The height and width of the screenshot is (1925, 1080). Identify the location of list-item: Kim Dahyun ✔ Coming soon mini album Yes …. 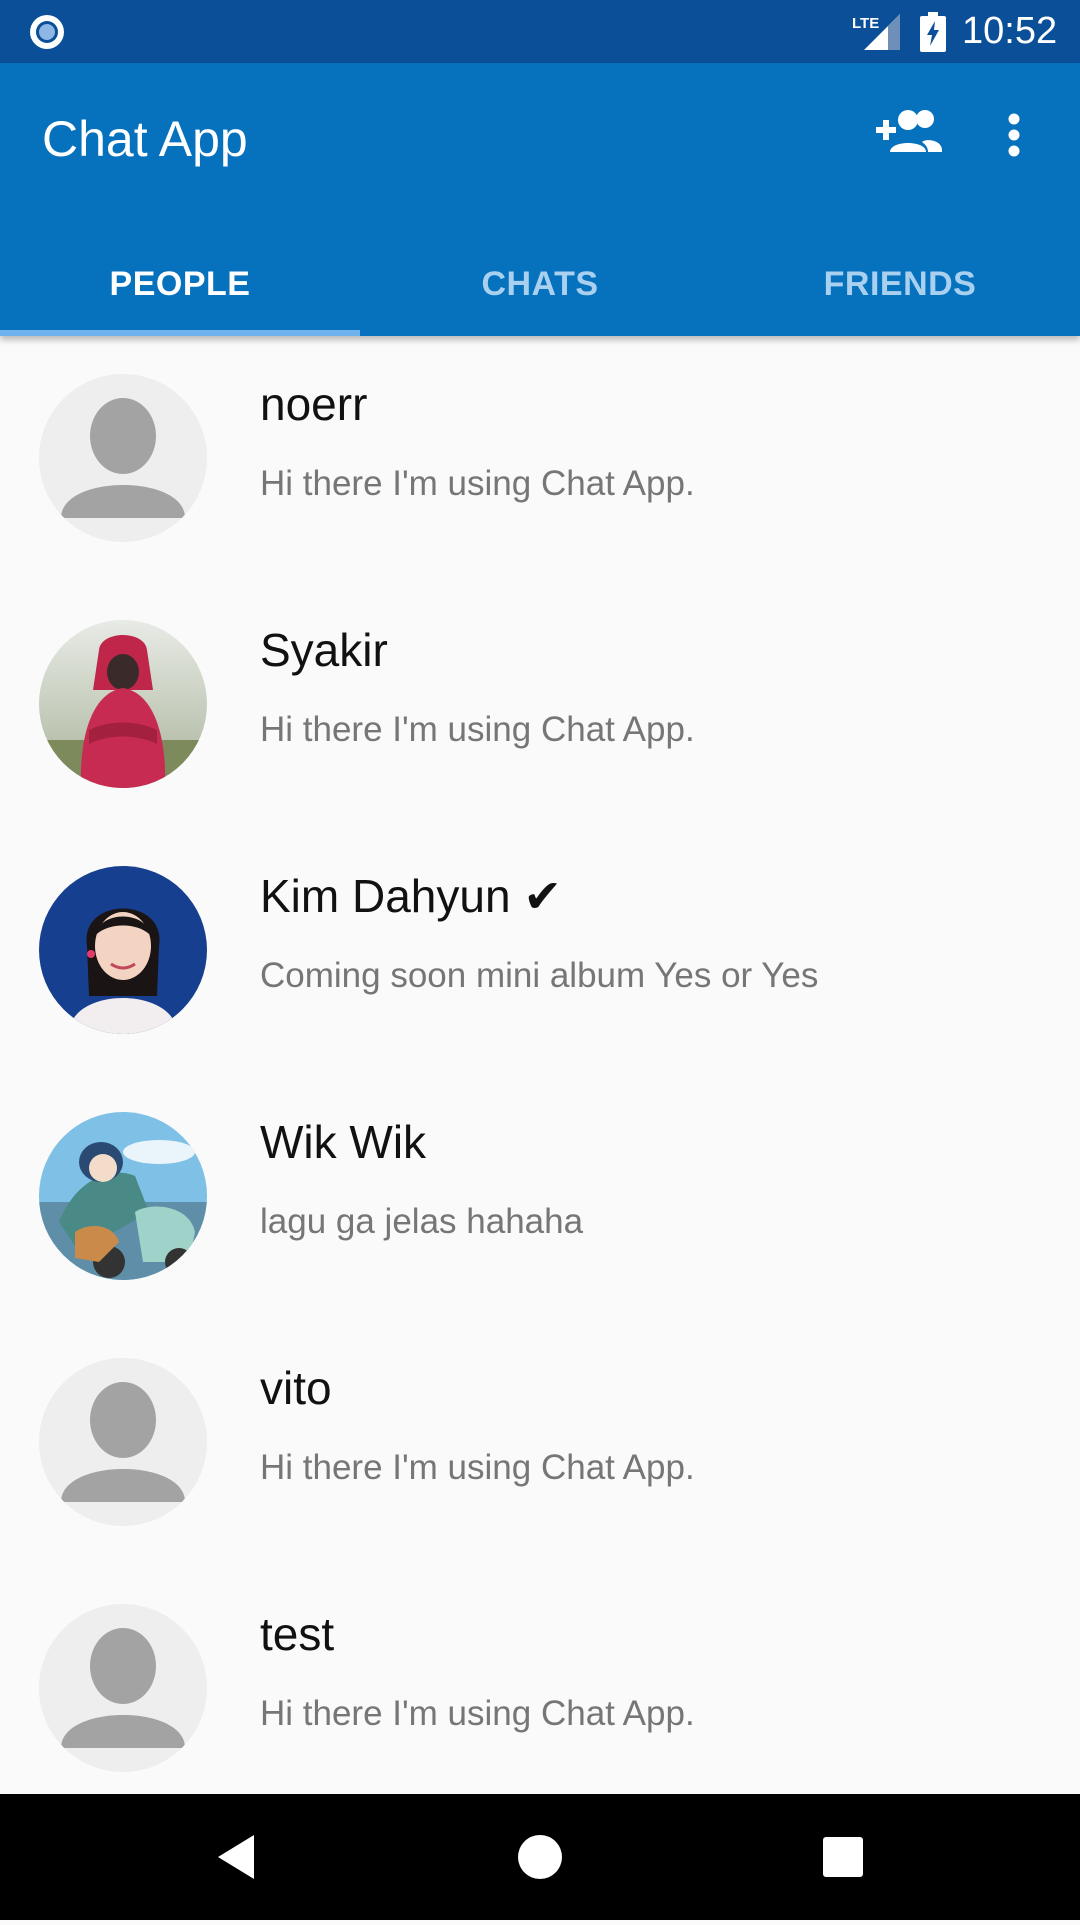
(540, 951).